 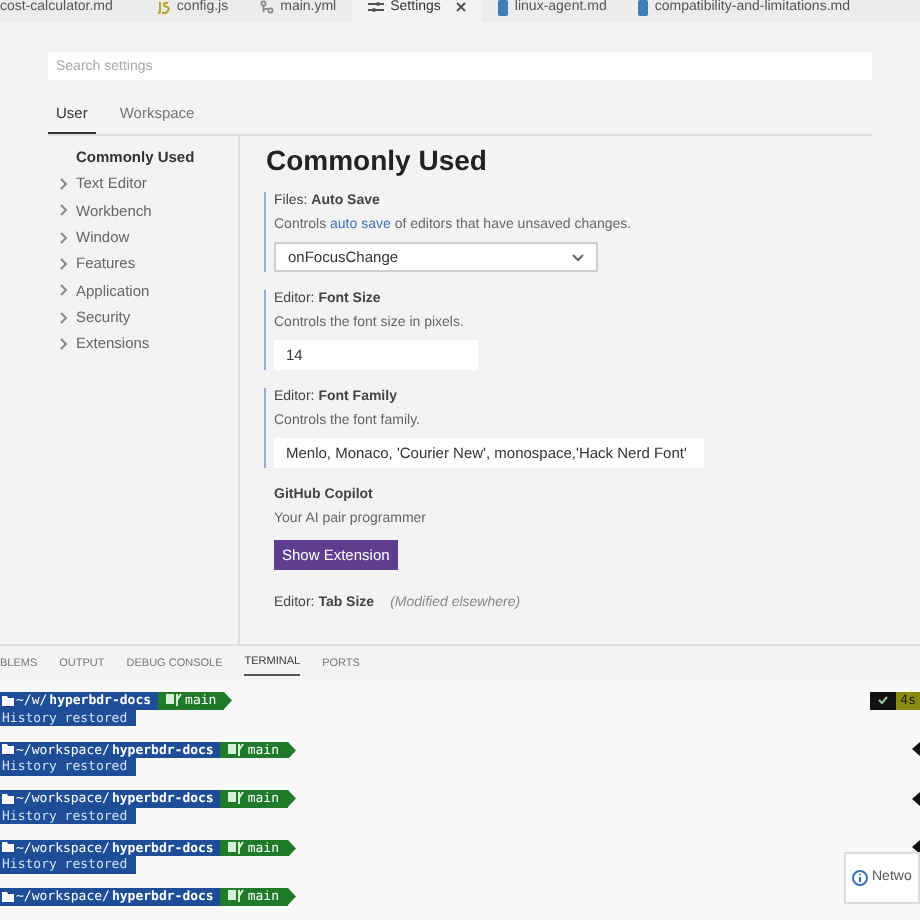 What do you see at coordinates (64, 290) in the screenshot?
I see `chevron-right-icon` at bounding box center [64, 290].